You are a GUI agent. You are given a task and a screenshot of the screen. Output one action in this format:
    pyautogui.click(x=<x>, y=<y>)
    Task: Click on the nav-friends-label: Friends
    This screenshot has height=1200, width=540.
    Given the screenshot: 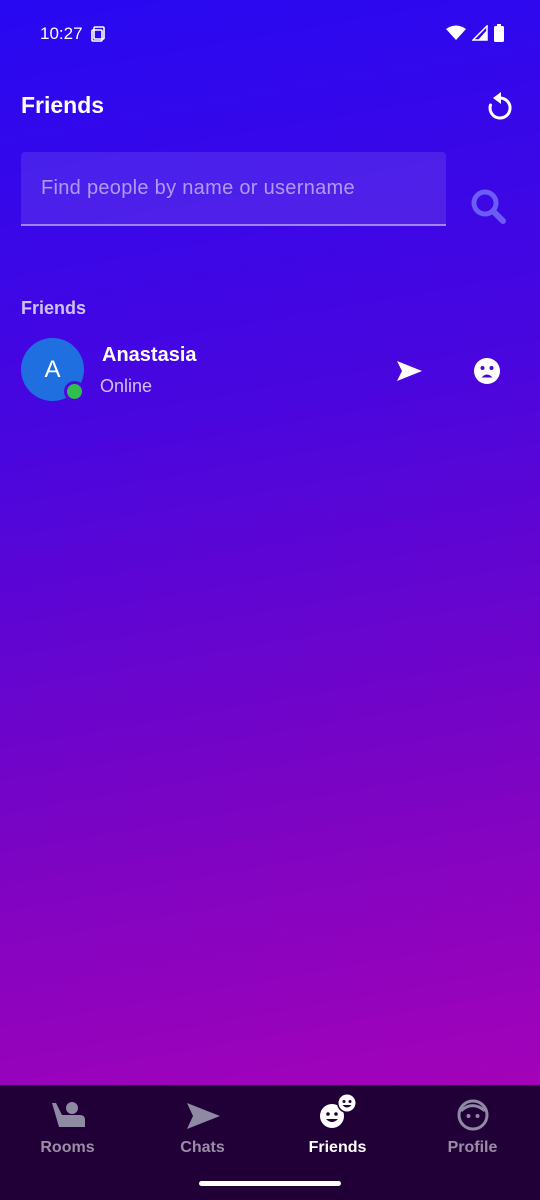 What is the action you would take?
    pyautogui.click(x=337, y=1147)
    